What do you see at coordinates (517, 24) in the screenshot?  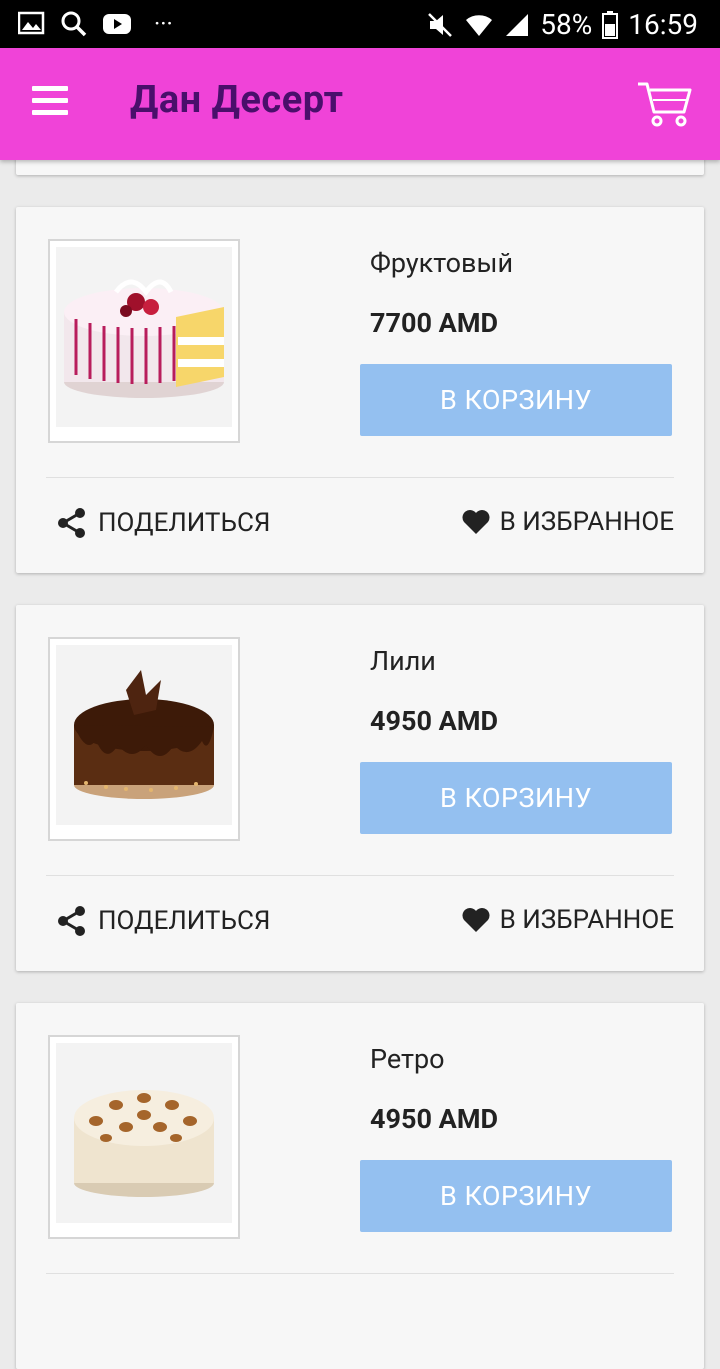 I see `signal-icon` at bounding box center [517, 24].